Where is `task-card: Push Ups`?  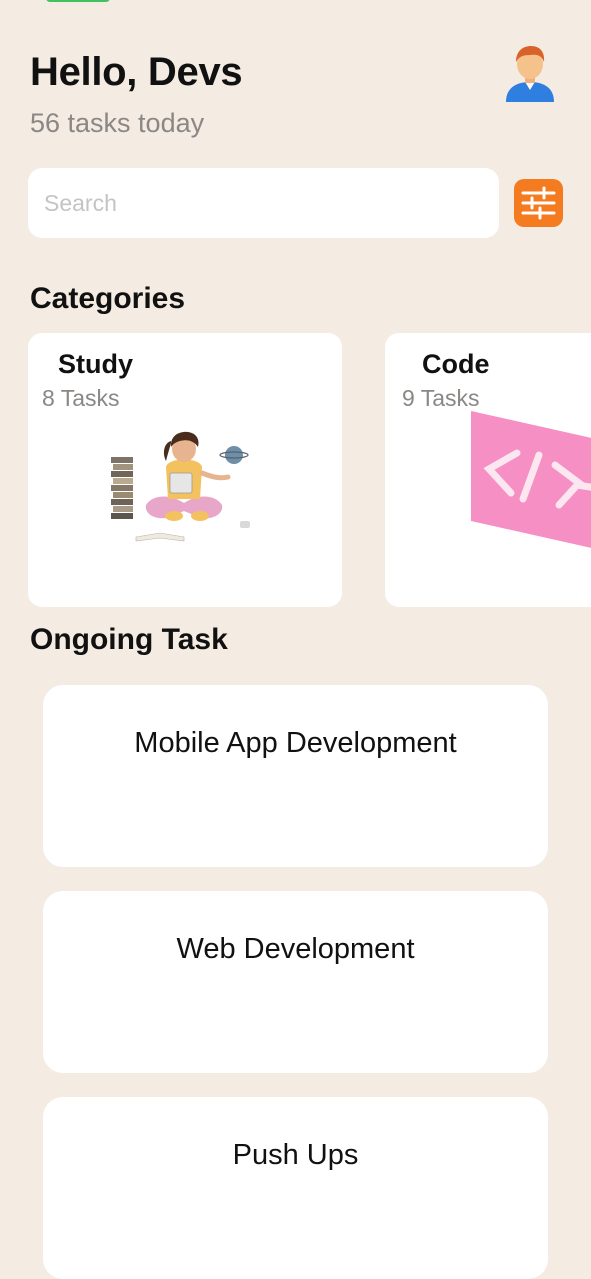 task-card: Push Ups is located at coordinates (295, 1188).